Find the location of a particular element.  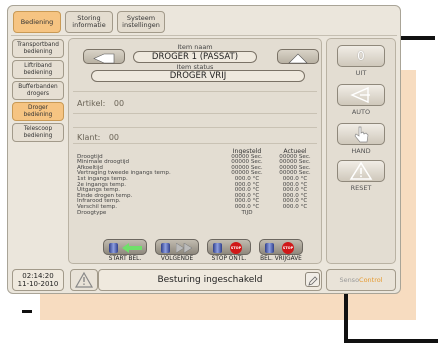

next-item-button is located at coordinates (298, 56).